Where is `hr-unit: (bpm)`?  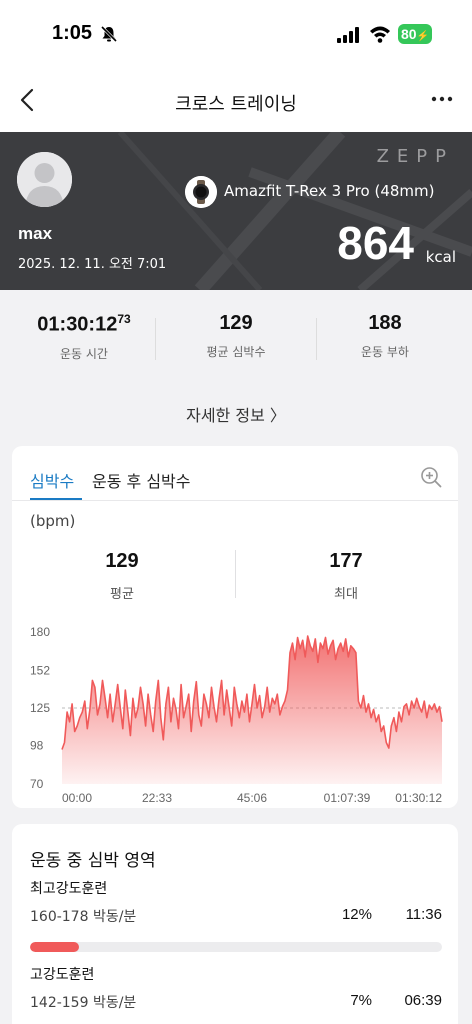
hr-unit: (bpm) is located at coordinates (53, 521).